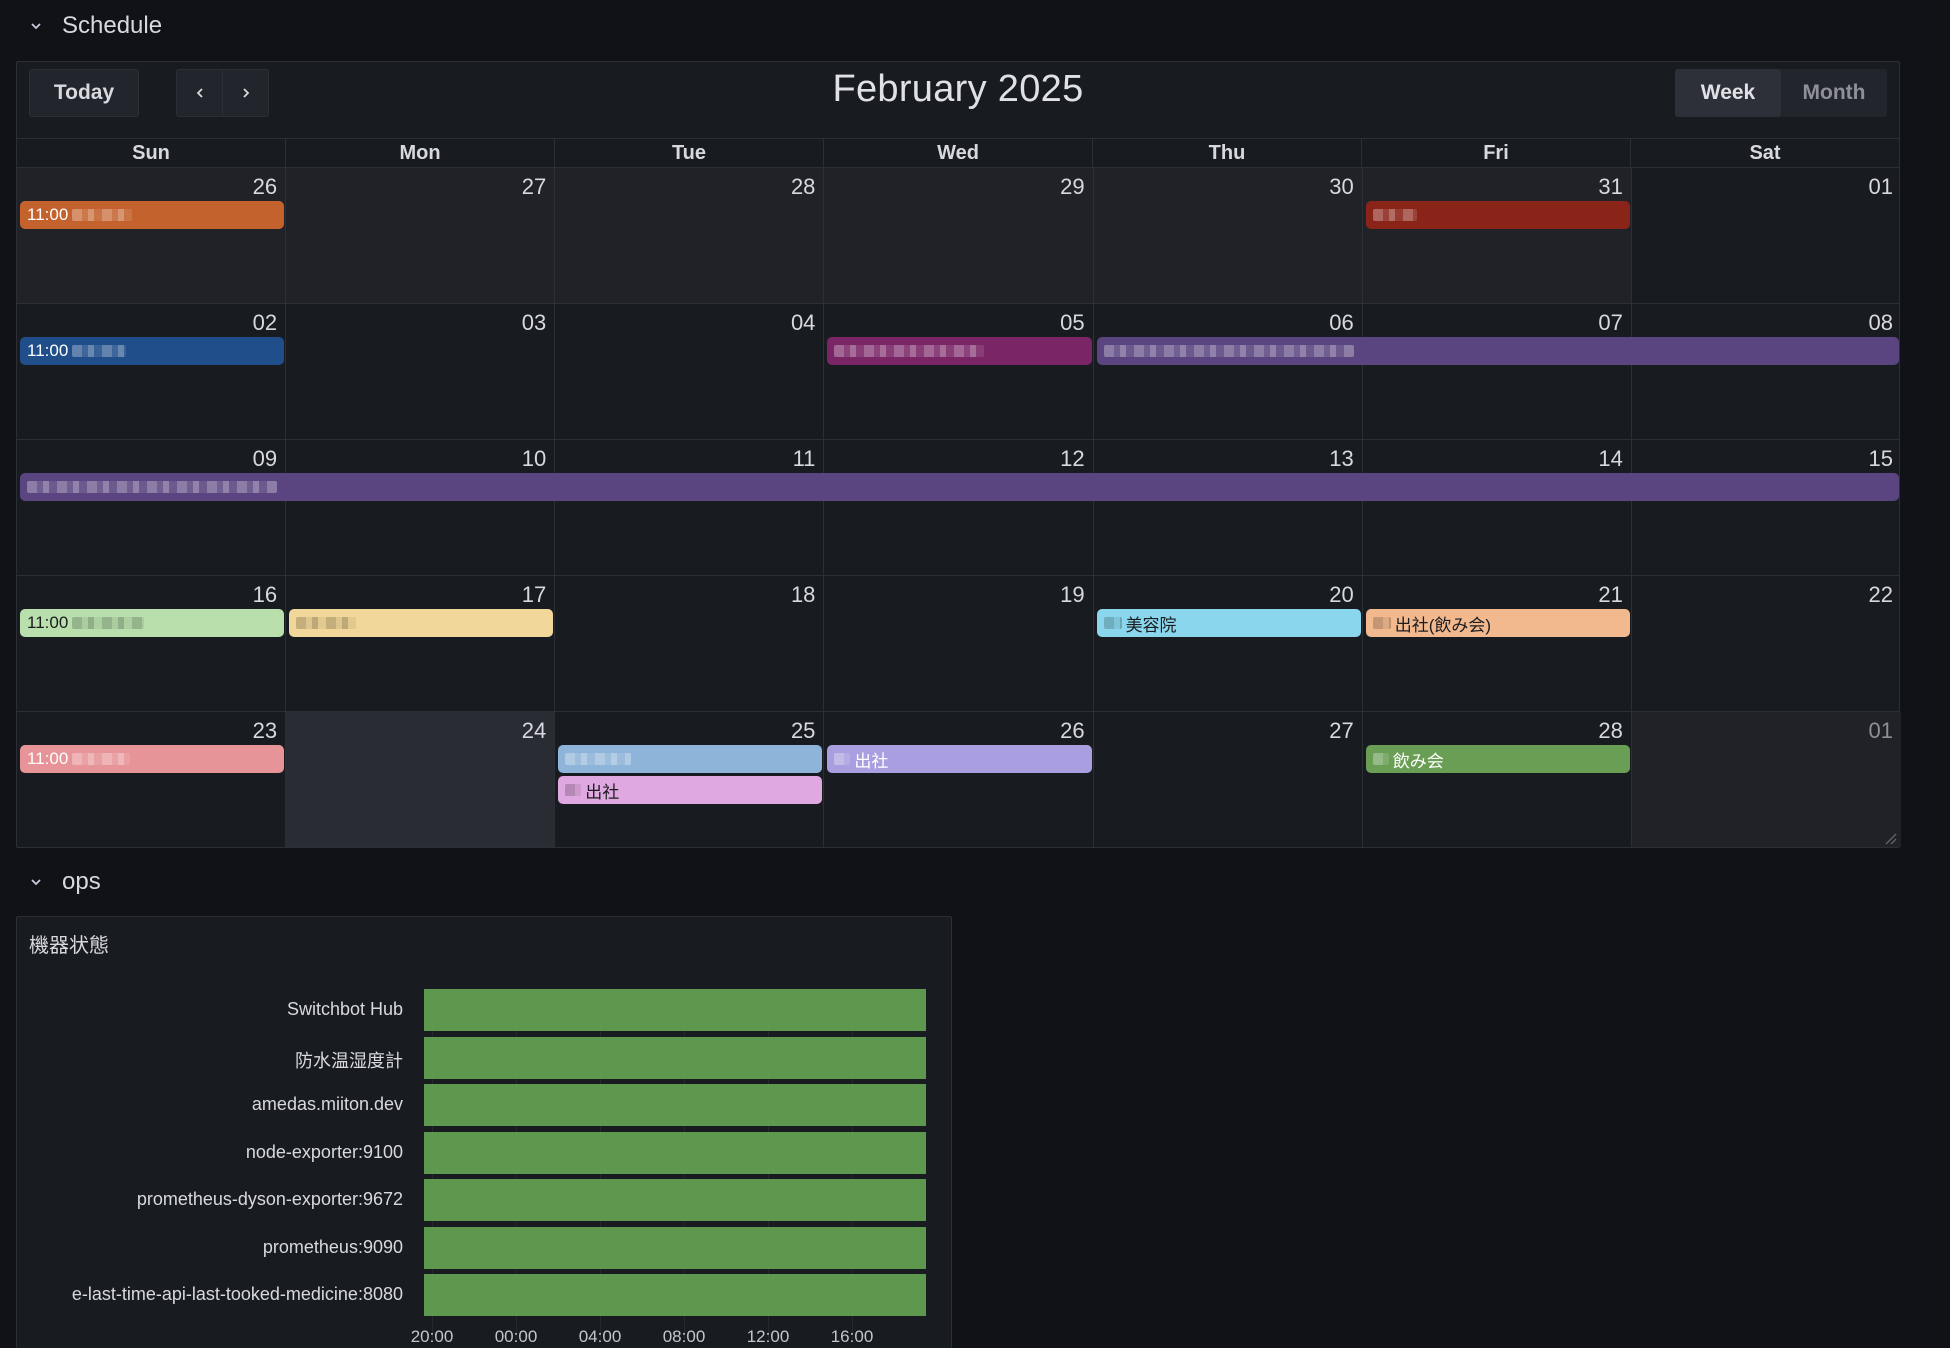  I want to click on weekday-label: Wed, so click(958, 153).